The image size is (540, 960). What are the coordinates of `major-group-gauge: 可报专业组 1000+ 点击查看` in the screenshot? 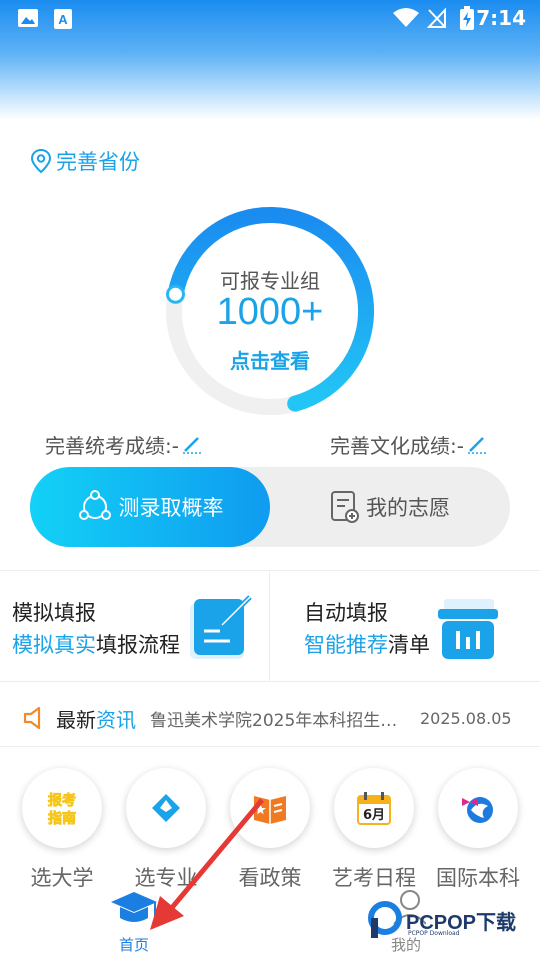 It's located at (270, 311).